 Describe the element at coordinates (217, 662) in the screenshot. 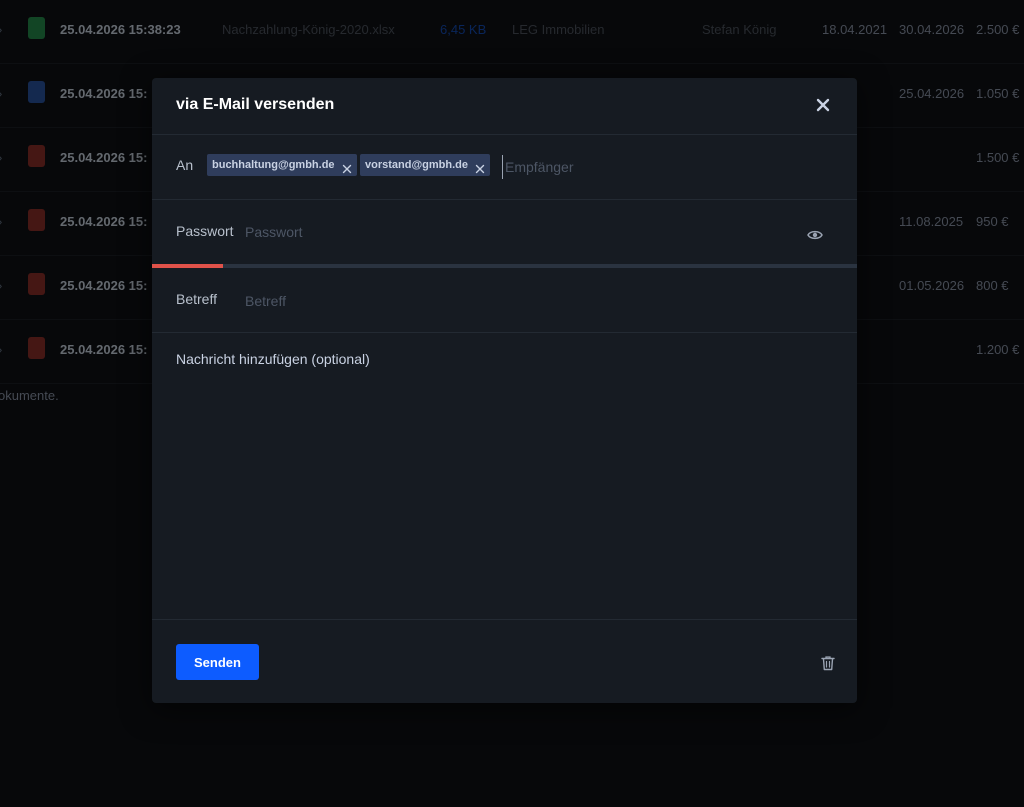

I see `send-button: Senden` at that location.